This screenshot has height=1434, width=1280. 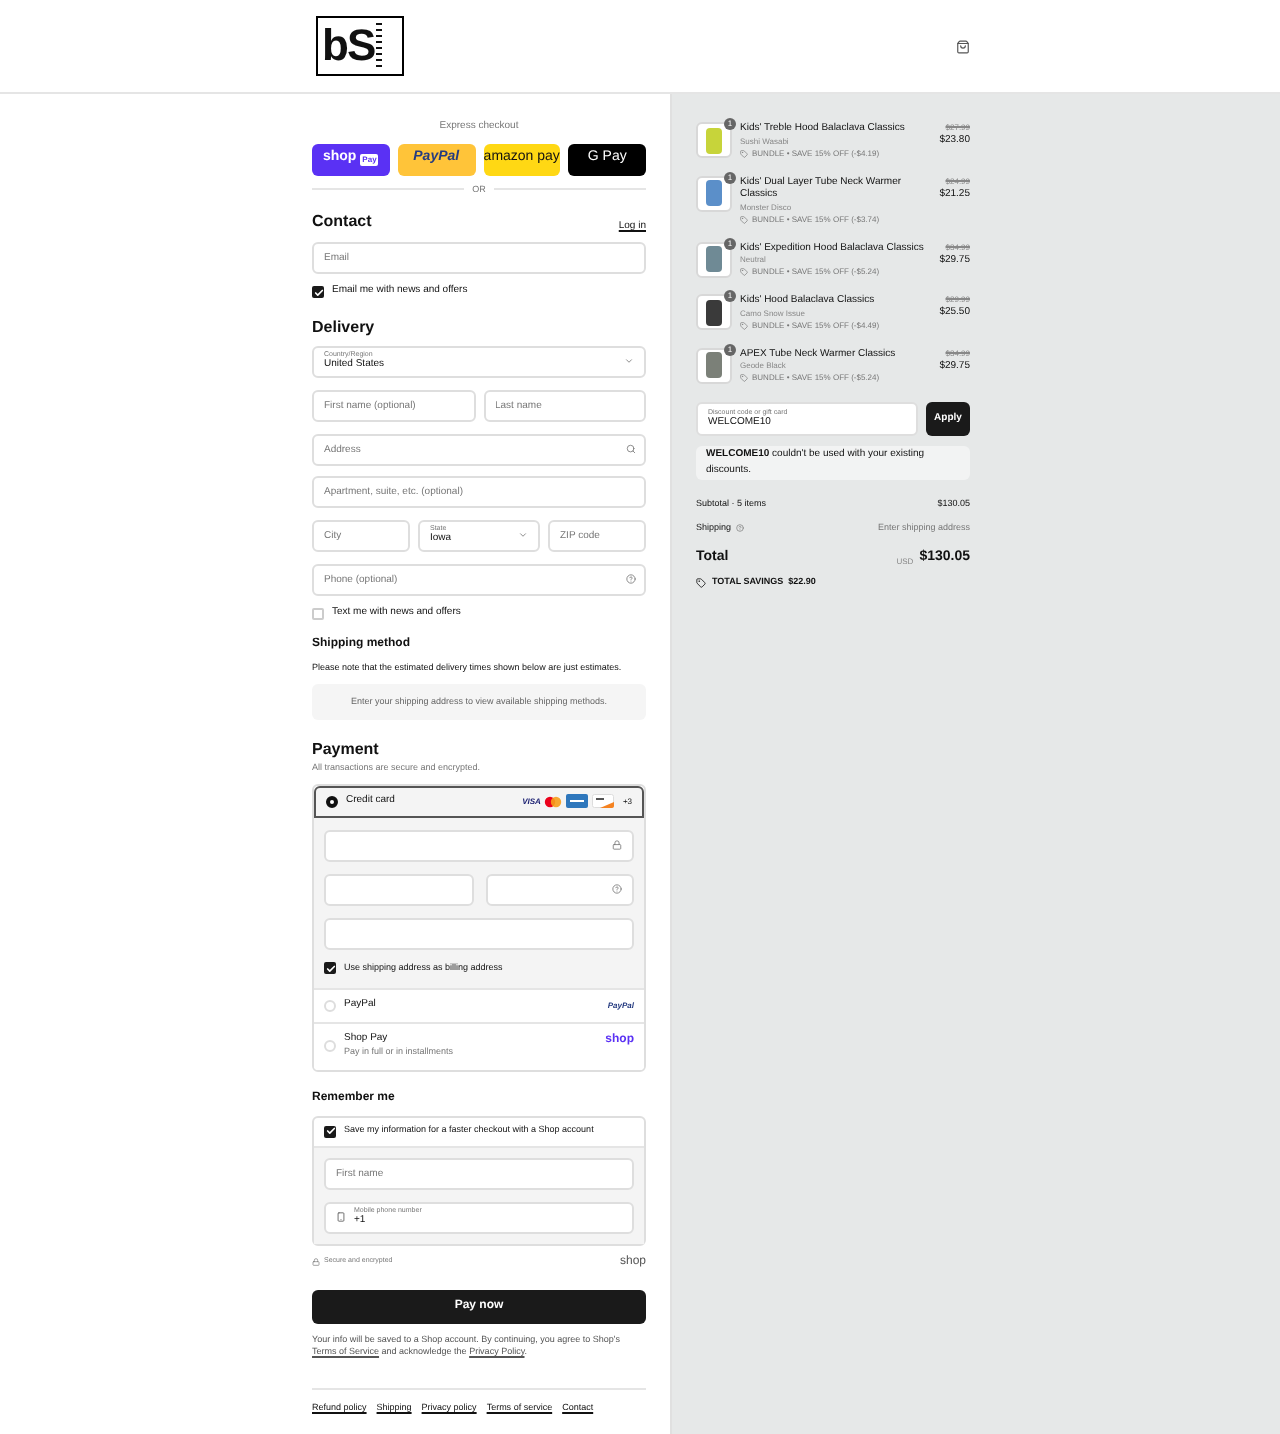 I want to click on mastercard-icon, so click(x=553, y=801).